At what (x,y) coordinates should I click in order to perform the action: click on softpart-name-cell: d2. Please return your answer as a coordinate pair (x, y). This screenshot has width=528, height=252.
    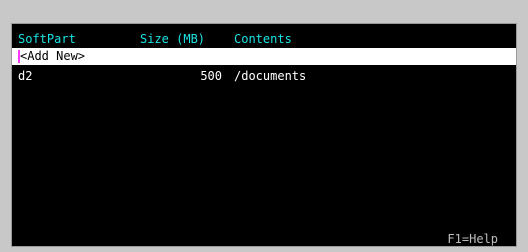
    Looking at the image, I should click on (25, 76).